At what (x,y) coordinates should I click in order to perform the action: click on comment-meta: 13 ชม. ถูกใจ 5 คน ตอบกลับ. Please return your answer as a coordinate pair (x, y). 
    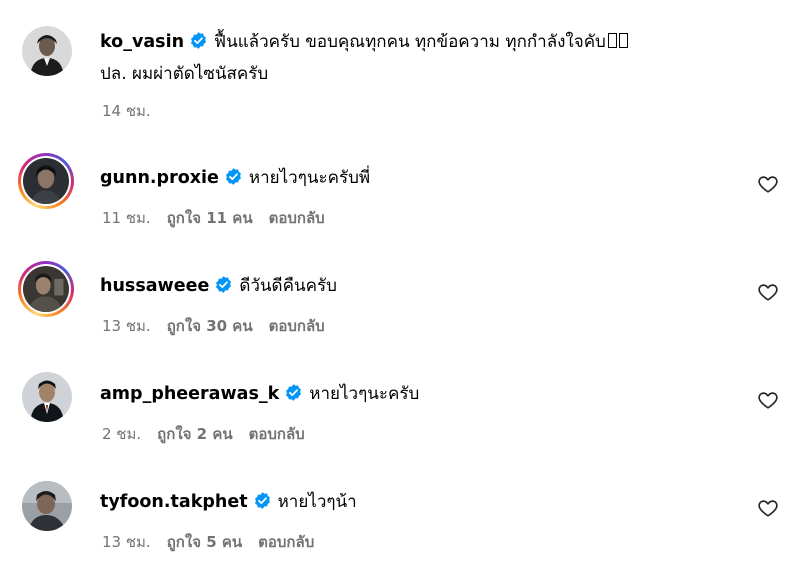
    Looking at the image, I should click on (216, 542).